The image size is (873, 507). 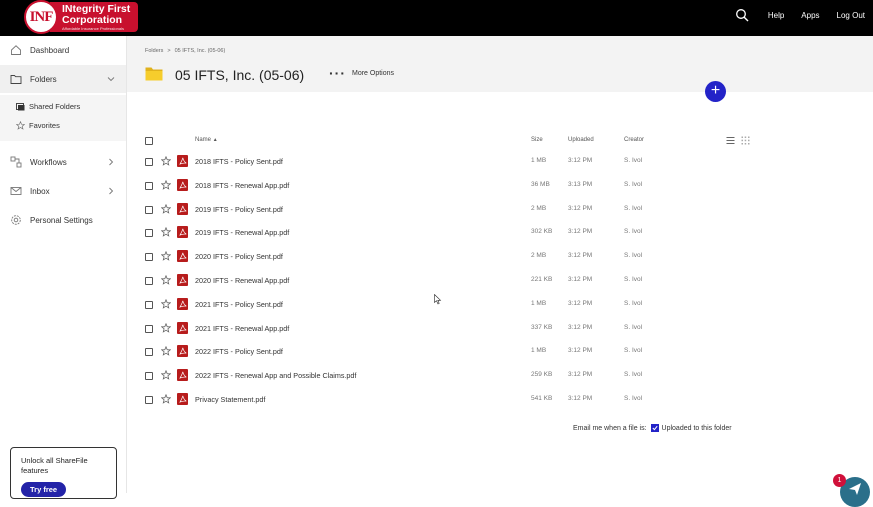 What do you see at coordinates (239, 209) in the screenshot?
I see `file-name: 2019 IFTS - Policy Sent.pdf` at bounding box center [239, 209].